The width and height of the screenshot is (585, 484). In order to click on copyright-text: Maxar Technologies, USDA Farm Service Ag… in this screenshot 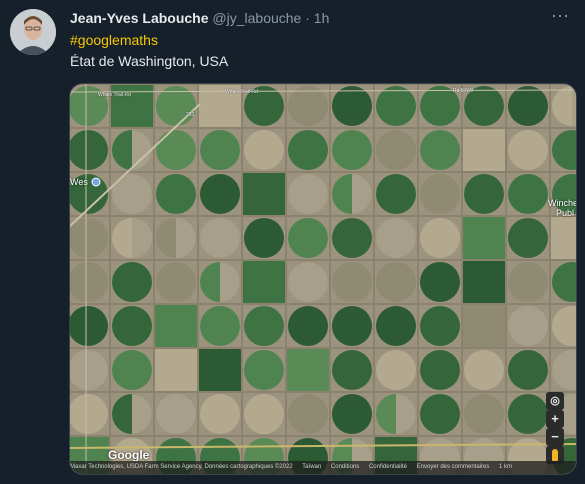, I will do `click(181, 467)`.